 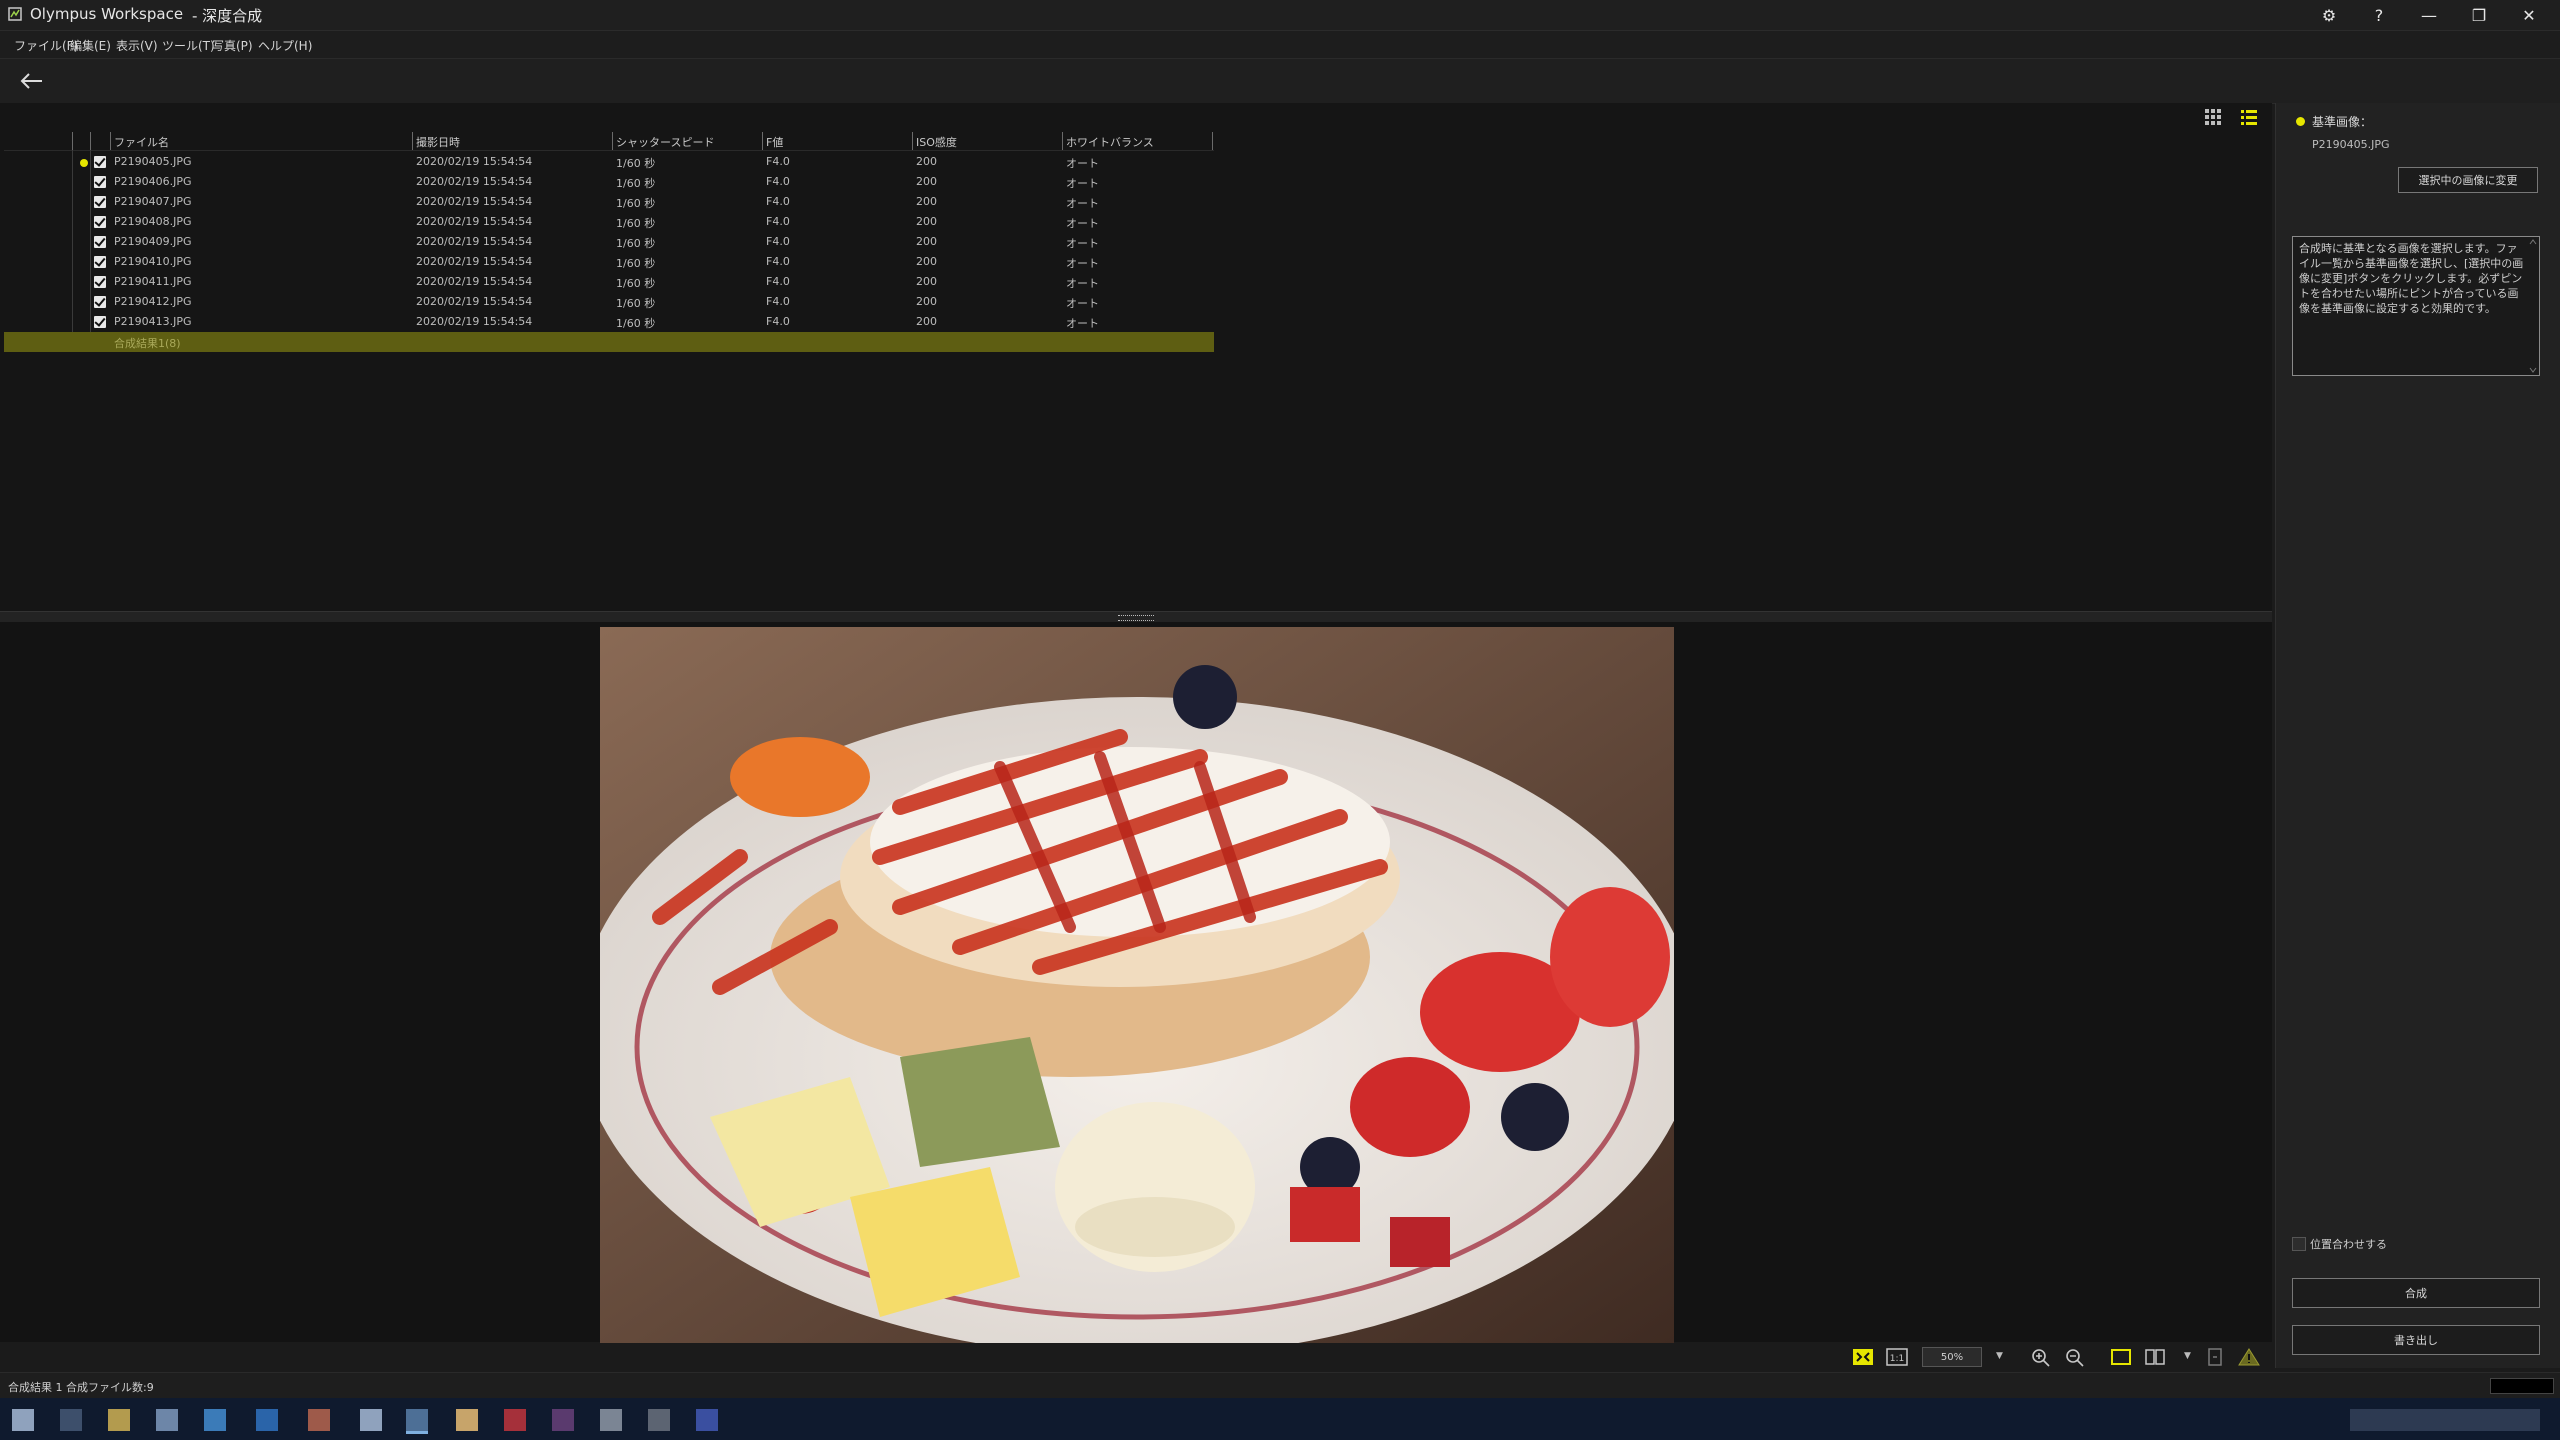 What do you see at coordinates (141, 142) in the screenshot?
I see `header-filename: ファイル名` at bounding box center [141, 142].